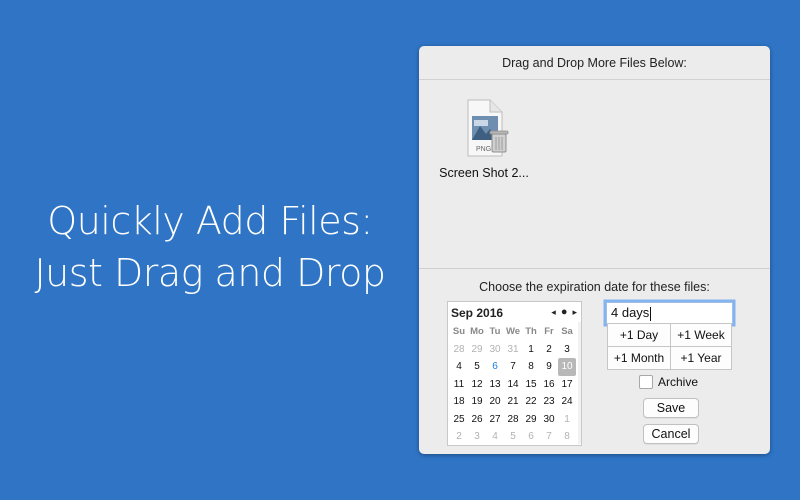 The height and width of the screenshot is (500, 800). Describe the element at coordinates (531, 331) in the screenshot. I see `weekday-header: Th` at that location.